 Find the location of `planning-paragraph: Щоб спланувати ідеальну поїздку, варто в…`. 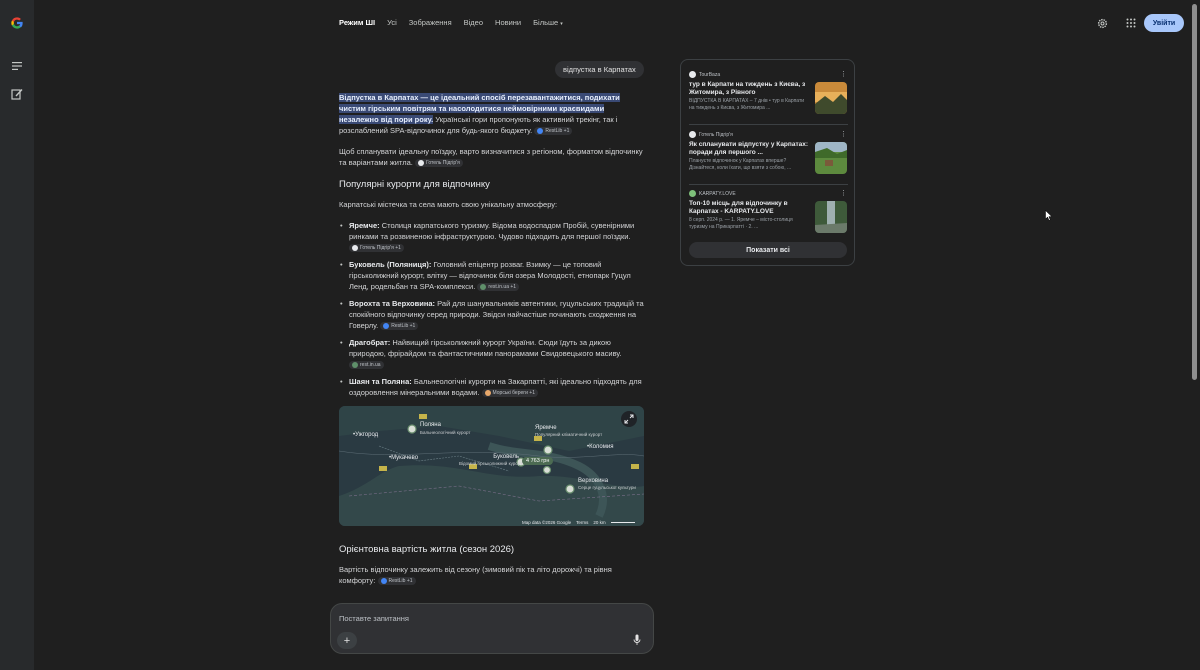

planning-paragraph: Щоб спланувати ідеальну поїздку, варто в… is located at coordinates (491, 157).